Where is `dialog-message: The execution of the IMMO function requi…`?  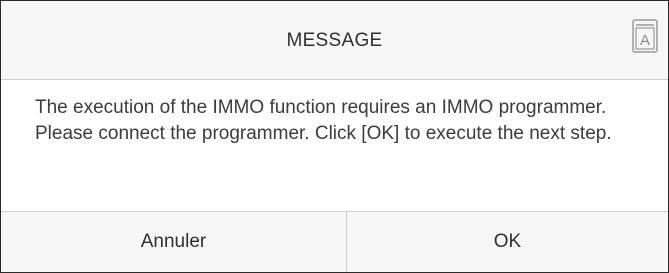 dialog-message: The execution of the IMMO function requi… is located at coordinates (323, 120).